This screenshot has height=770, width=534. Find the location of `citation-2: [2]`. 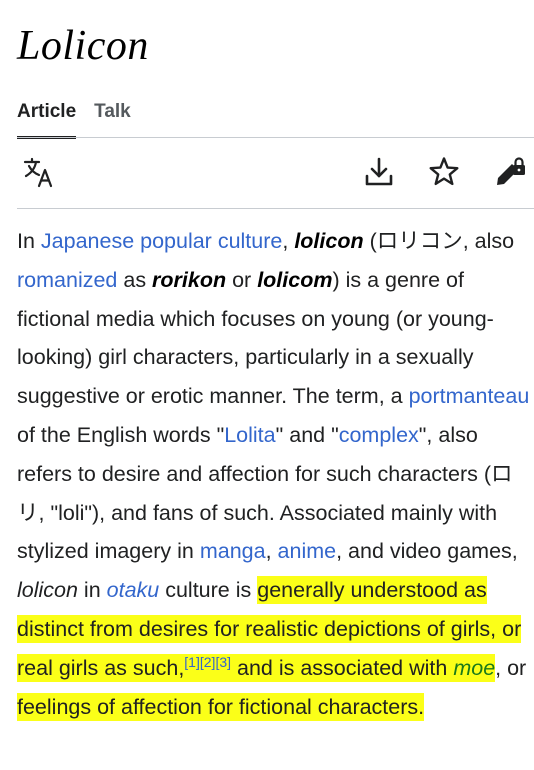

citation-2: [2] is located at coordinates (208, 662).